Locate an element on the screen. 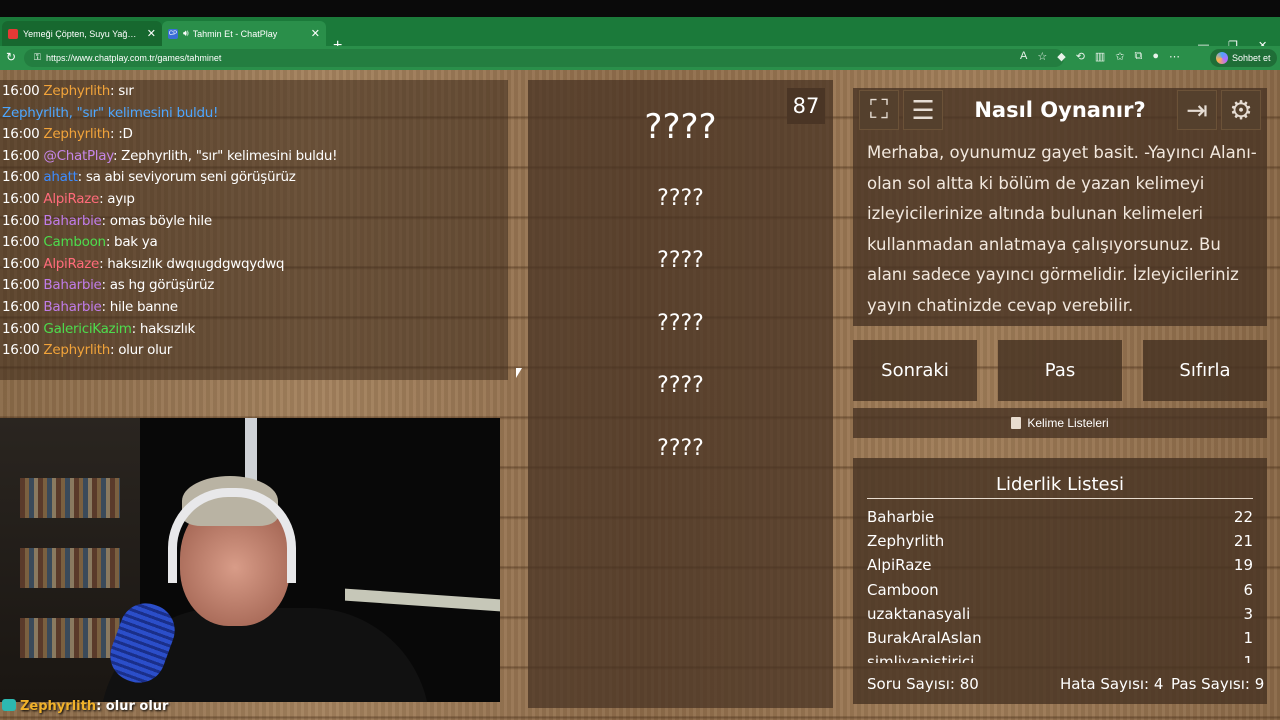 The height and width of the screenshot is (720, 1280). mouse-cursor is located at coordinates (519, 373).